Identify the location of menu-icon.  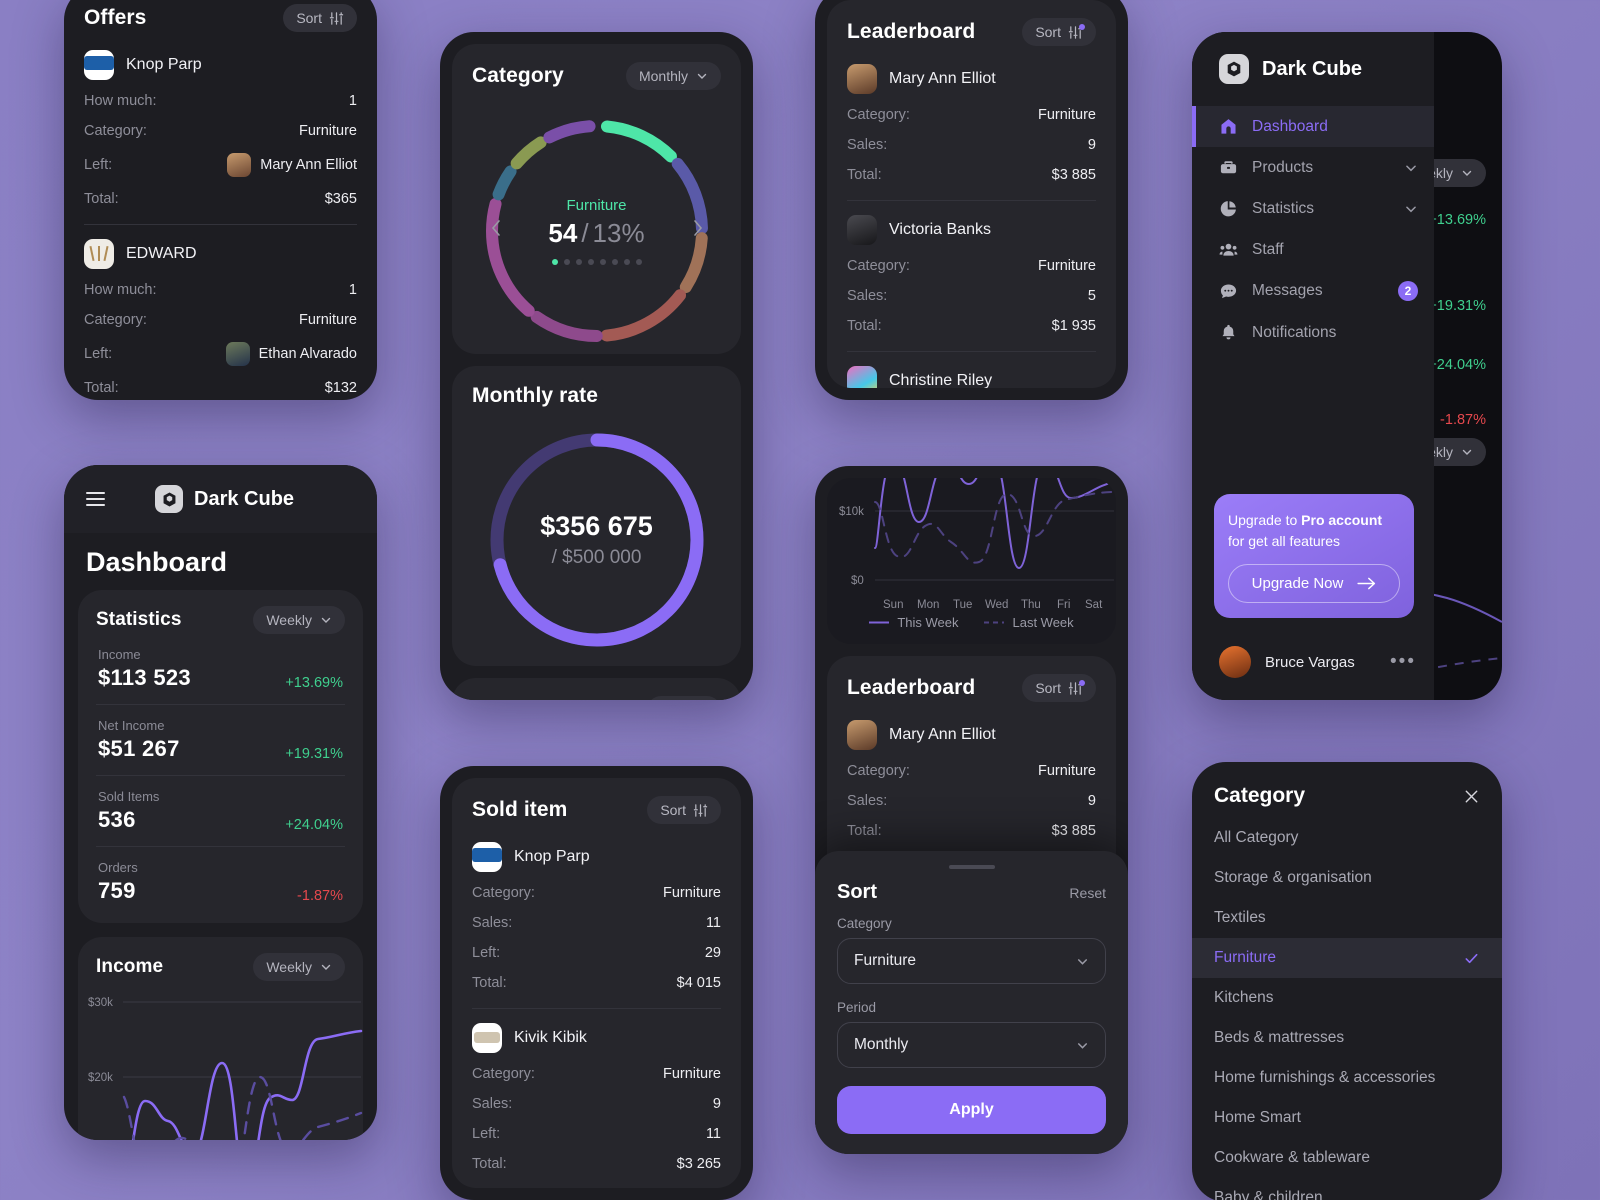
(95, 499).